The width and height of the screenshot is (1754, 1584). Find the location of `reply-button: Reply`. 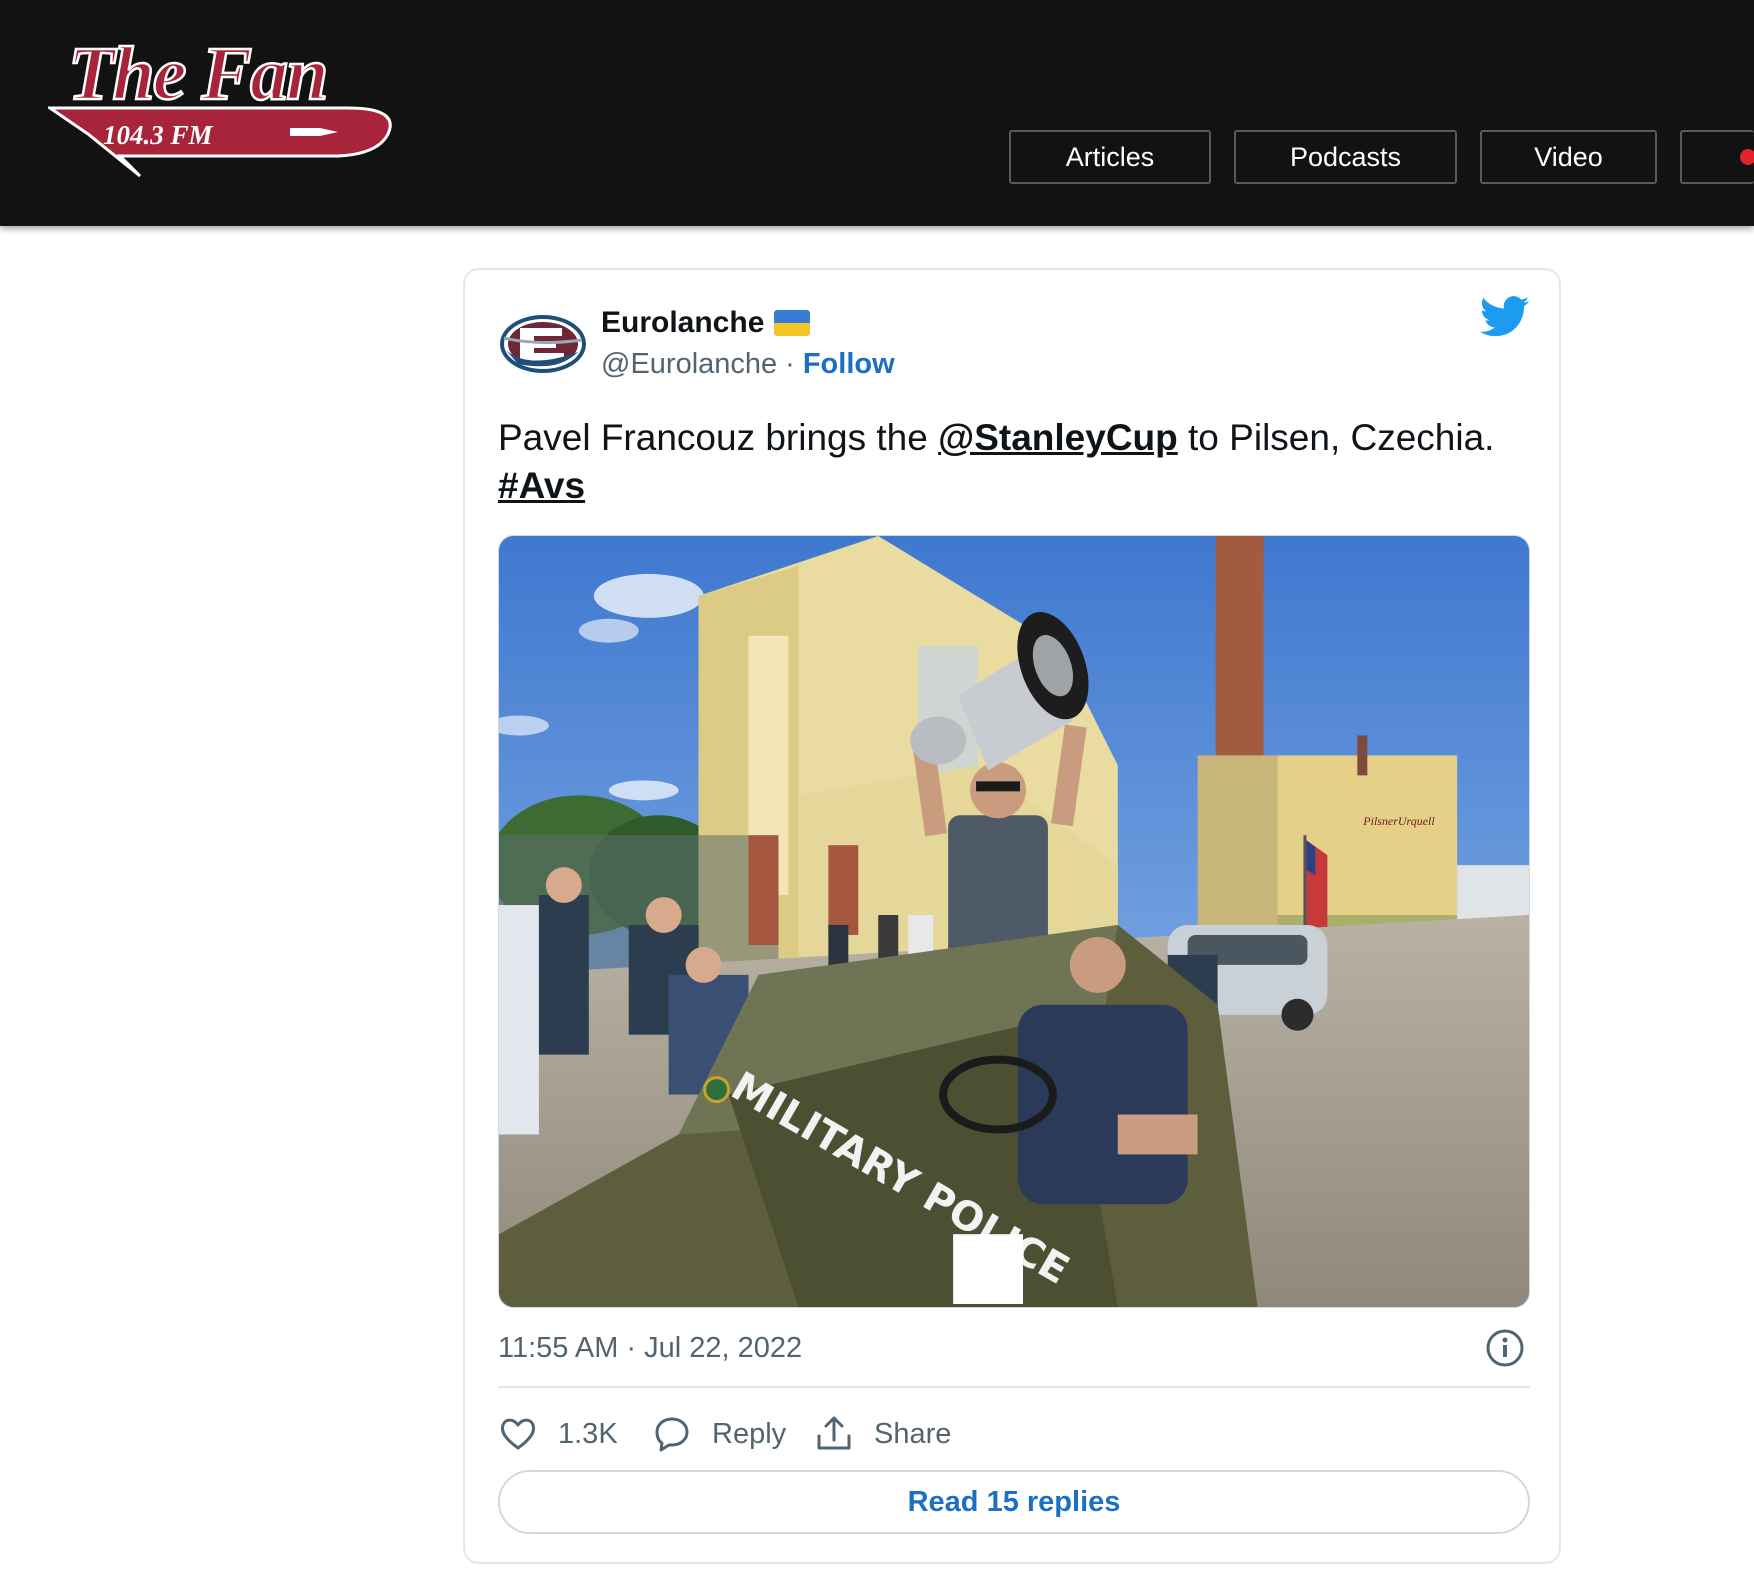

reply-button: Reply is located at coordinates (719, 1434).